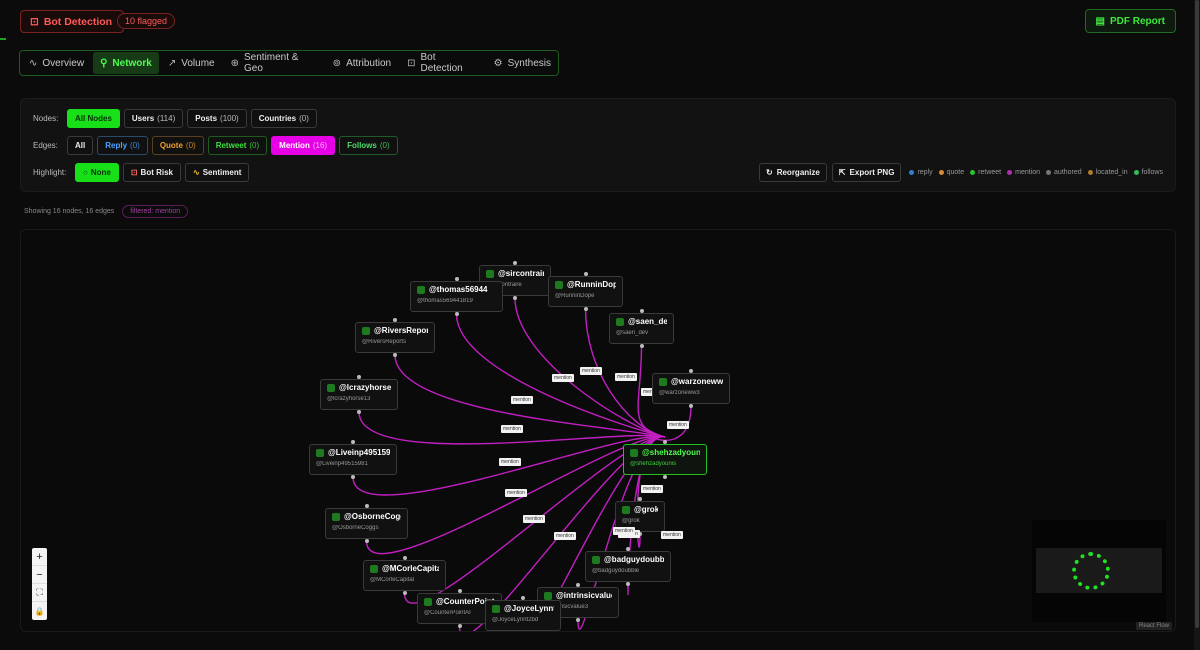 The image size is (1200, 650). I want to click on highlight-sentiment: ∿ Sentiment, so click(217, 172).